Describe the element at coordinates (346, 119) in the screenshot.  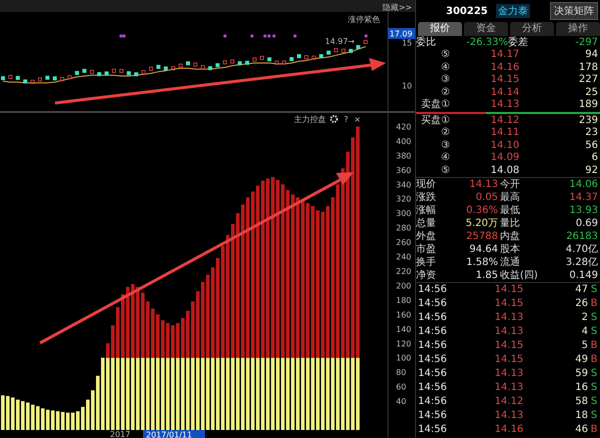
I see `help-button: ?` at that location.